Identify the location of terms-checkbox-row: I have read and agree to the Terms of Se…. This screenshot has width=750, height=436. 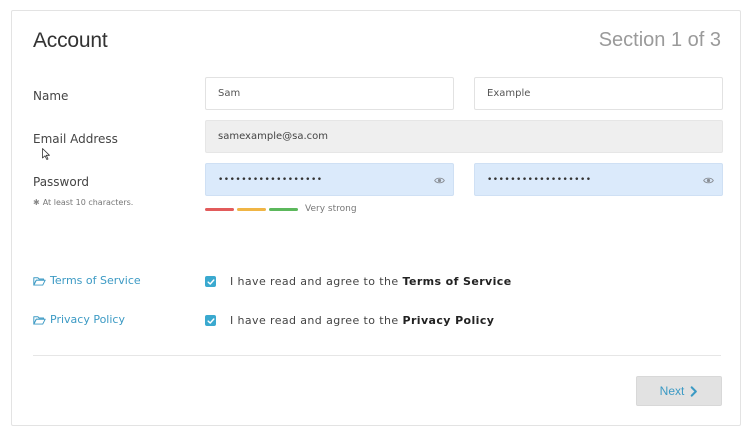
(358, 281).